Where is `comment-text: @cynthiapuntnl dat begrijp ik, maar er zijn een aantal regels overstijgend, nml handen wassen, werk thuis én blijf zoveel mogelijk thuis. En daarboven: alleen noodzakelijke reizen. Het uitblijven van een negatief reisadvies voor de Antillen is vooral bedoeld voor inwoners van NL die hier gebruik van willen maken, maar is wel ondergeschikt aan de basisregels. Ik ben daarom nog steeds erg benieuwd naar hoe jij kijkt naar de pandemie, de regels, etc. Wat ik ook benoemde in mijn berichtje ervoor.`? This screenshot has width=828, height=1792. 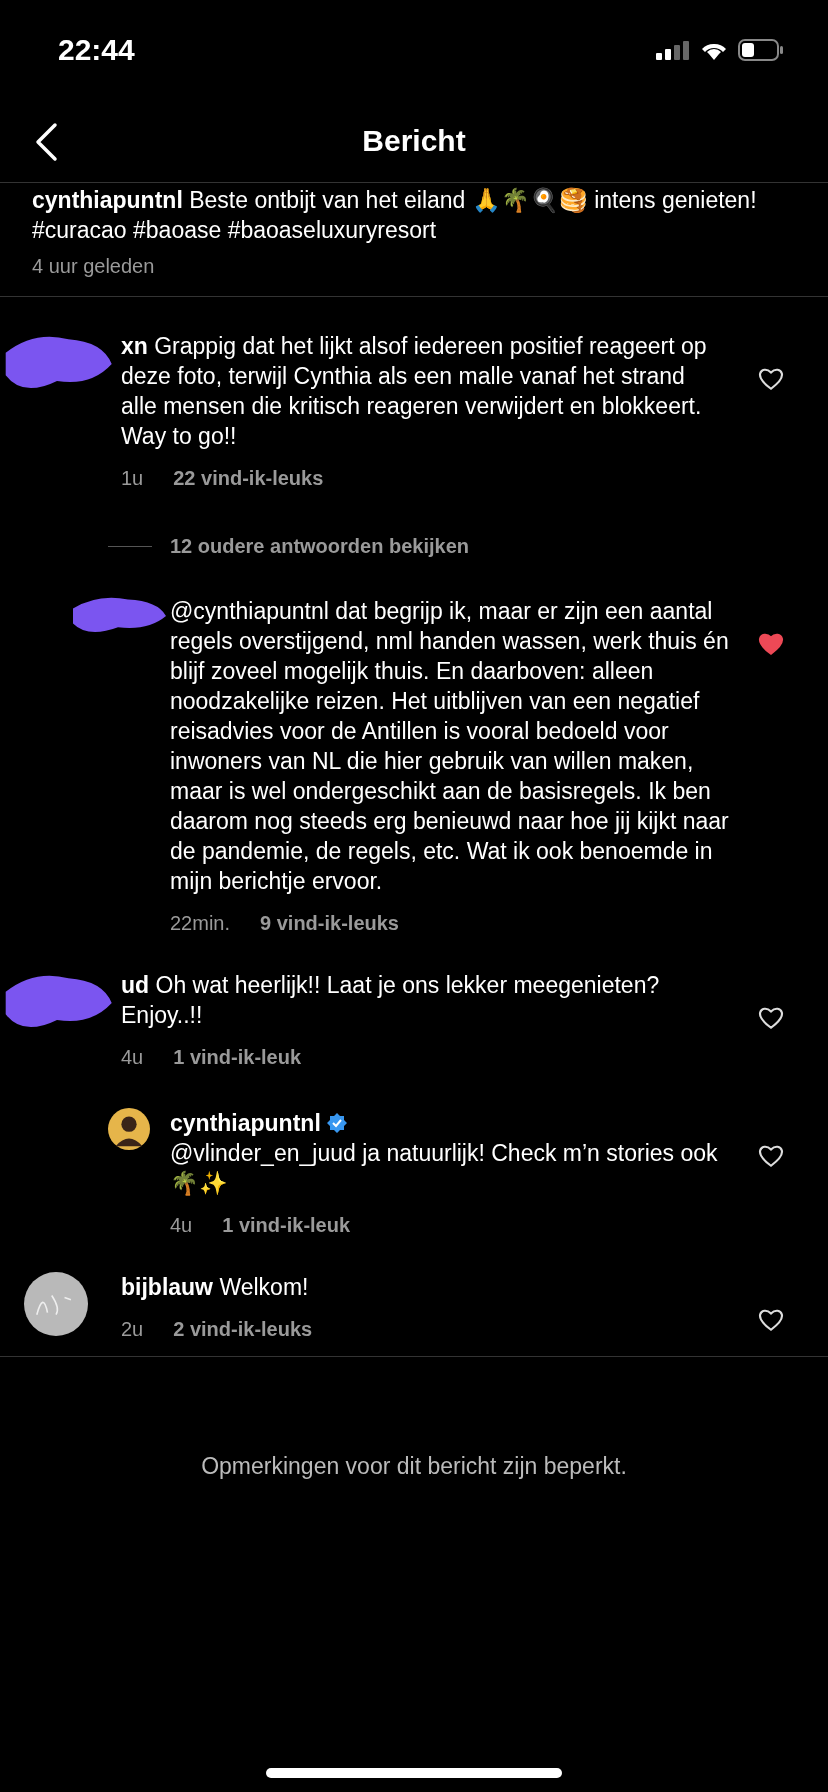 comment-text: @cynthiapuntnl dat begrijp ik, maar er zijn een aantal regels overstijgend, nml handen wassen, werk thuis én blijf zoveel mogelijk thuis. En daarboven: alleen noodzakelijke reizen. Het uitblijven van een negatief reisadvies voor de Antillen is vooral bedoeld voor inwoners van NL die hier gebruik van willen maken, maar is wel ondergeschikt aan de basisregels. Ik ben daarom nog steeds erg benieuwd naar hoe jij kijkt naar de pandemie, de regels, etc. Wat ik ook benoemde in mijn berichtje ervoor. is located at coordinates (450, 746).